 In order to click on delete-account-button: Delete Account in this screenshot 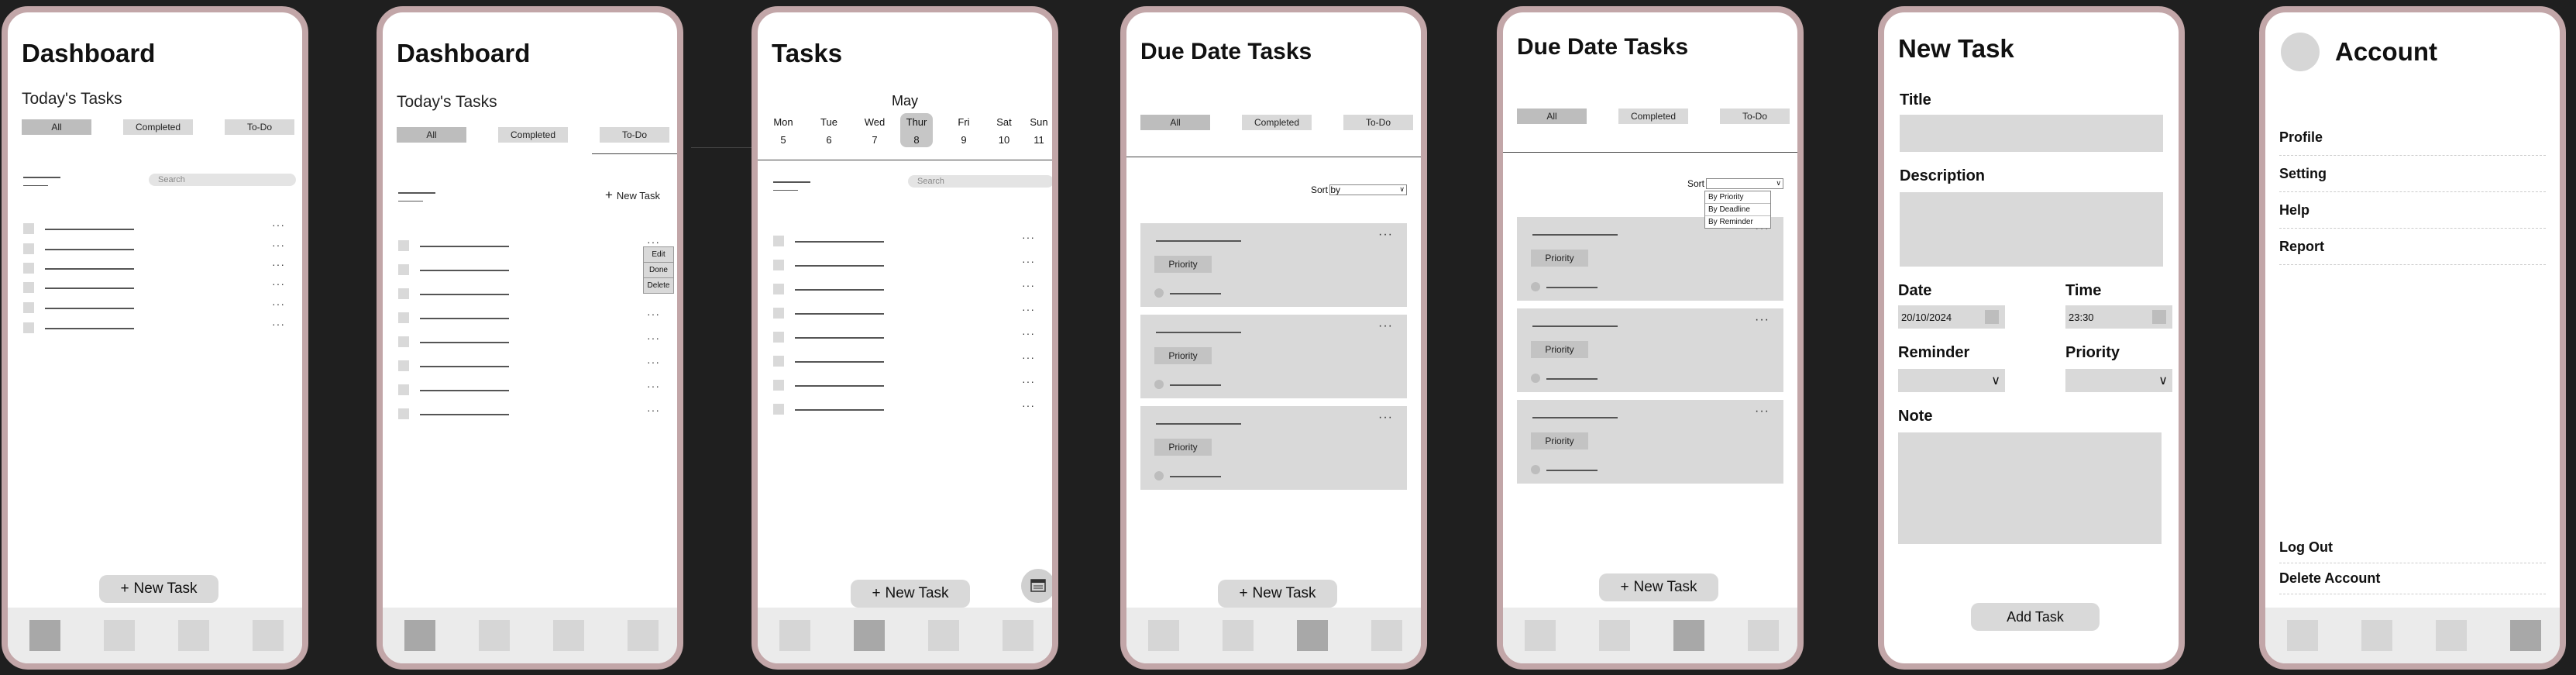, I will do `click(2412, 578)`.